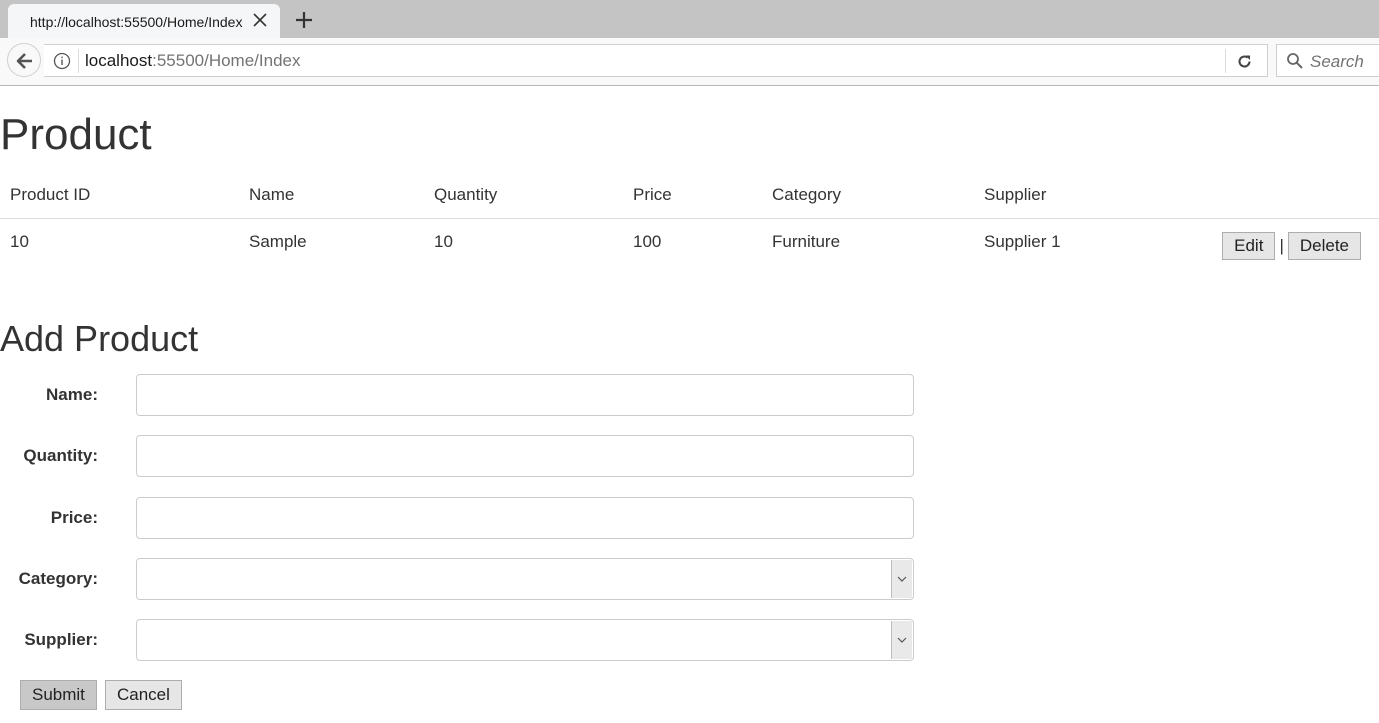  I want to click on category-select, so click(525, 579).